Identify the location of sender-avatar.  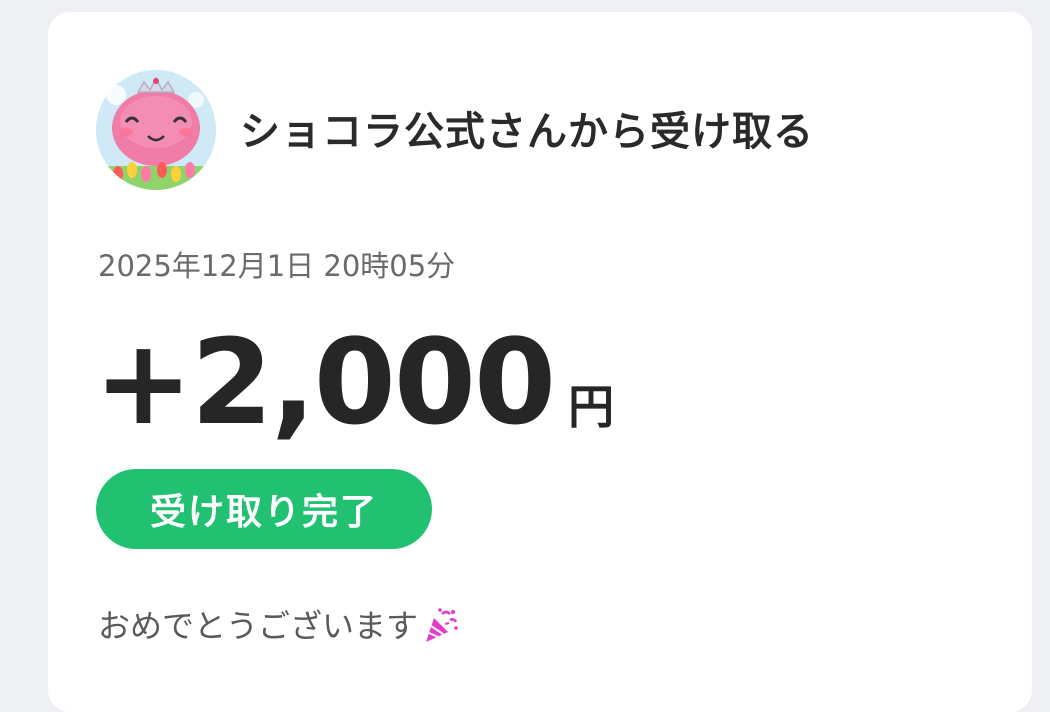
(156, 130).